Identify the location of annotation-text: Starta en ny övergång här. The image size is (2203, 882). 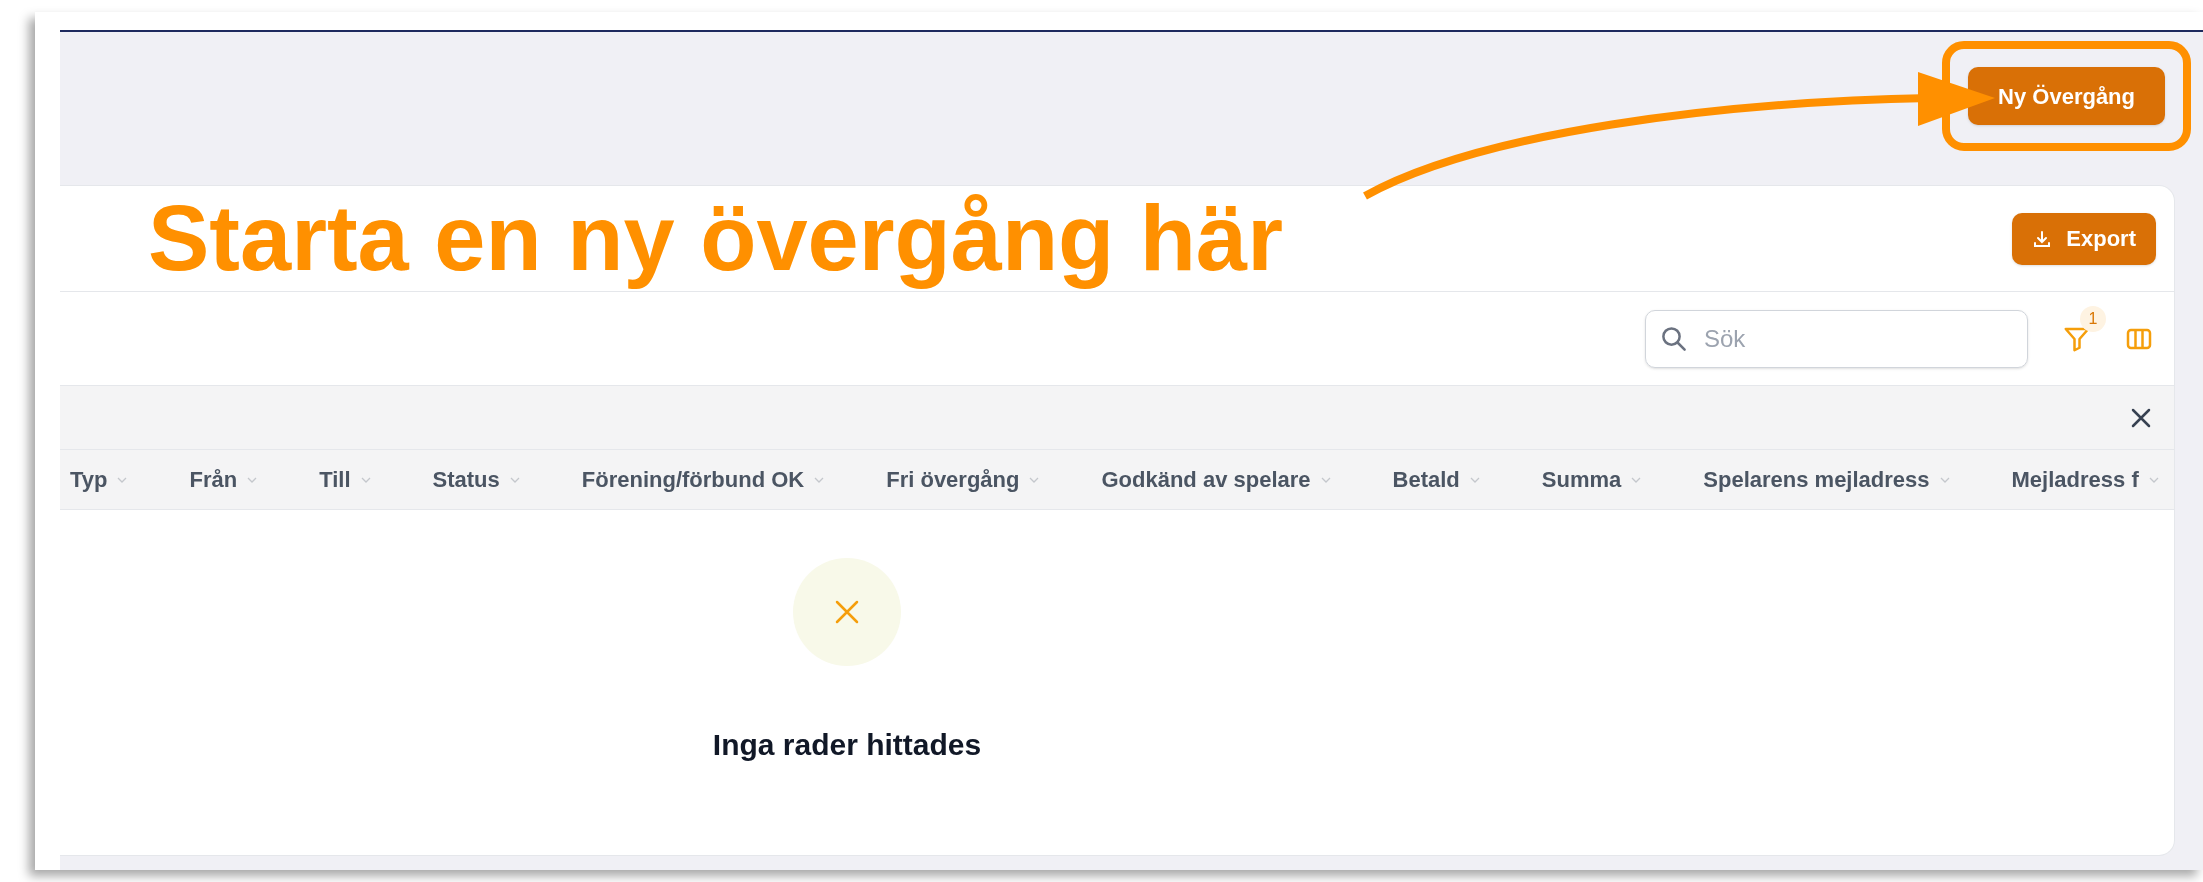
(715, 238).